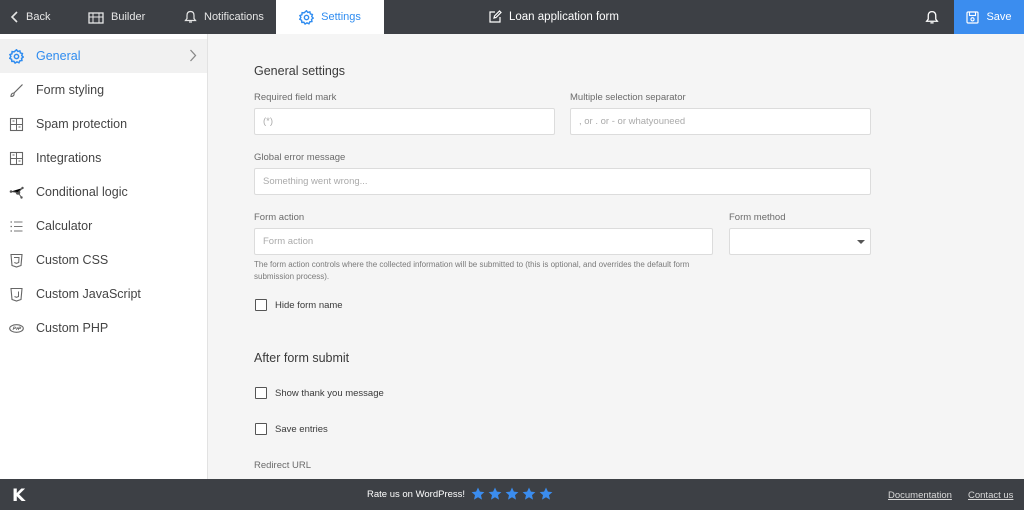 The width and height of the screenshot is (1024, 510). I want to click on sidebar-item-label: Spam protection, so click(82, 124).